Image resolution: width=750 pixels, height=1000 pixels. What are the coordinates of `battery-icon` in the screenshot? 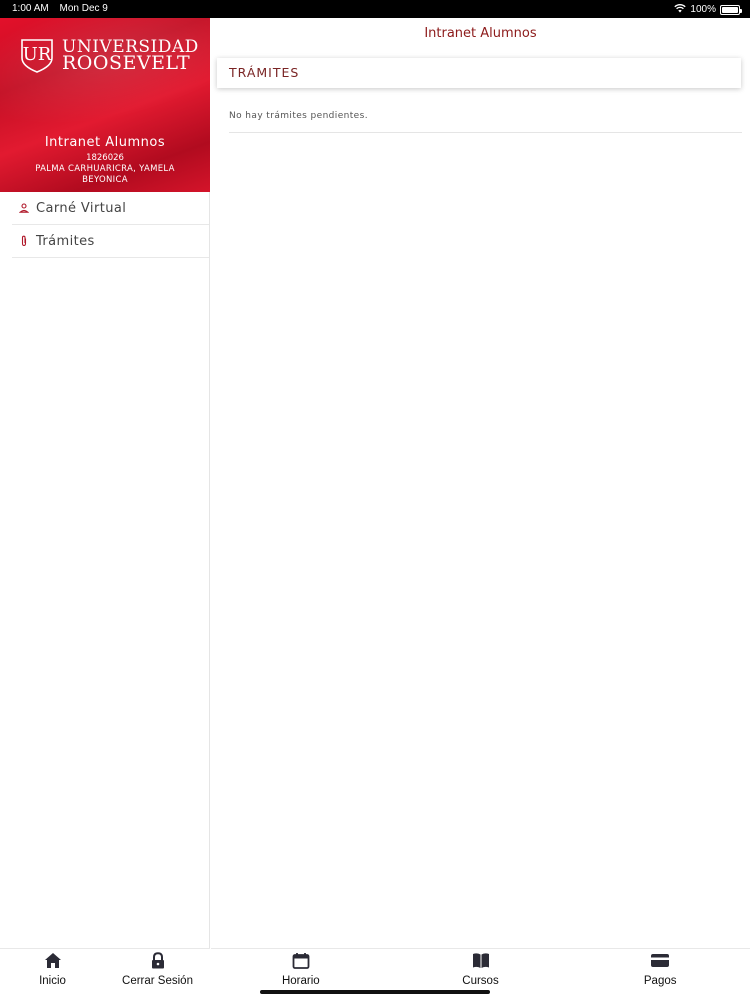 It's located at (731, 9).